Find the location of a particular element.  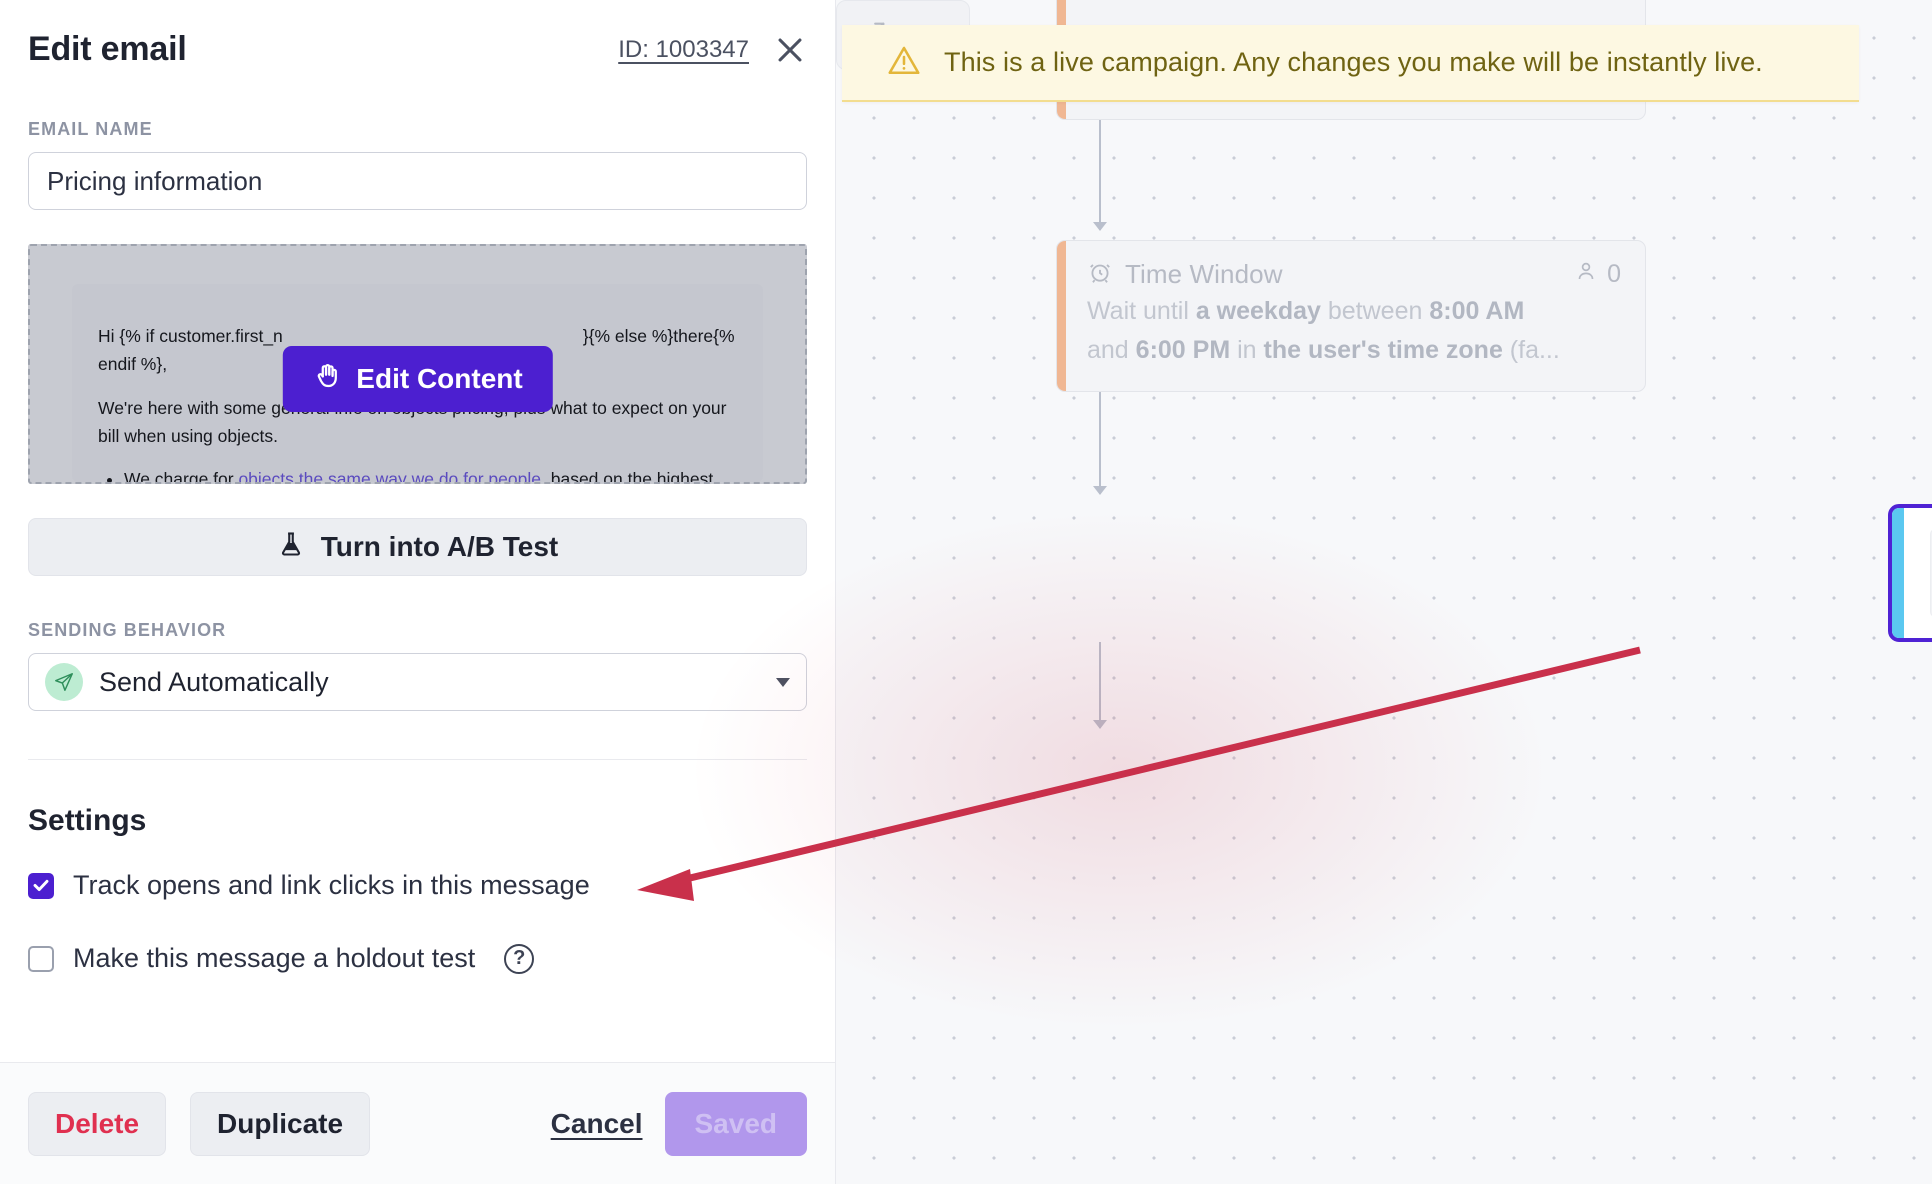

desc-emphasis: 8:00 AM is located at coordinates (1477, 311).